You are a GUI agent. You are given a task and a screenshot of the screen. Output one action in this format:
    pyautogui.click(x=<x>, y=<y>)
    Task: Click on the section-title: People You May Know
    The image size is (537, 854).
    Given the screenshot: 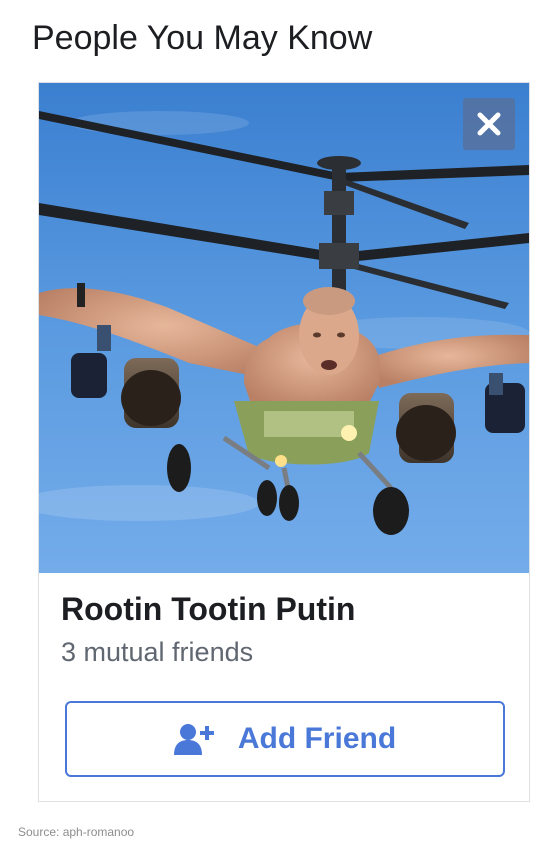 What is the action you would take?
    pyautogui.click(x=202, y=38)
    